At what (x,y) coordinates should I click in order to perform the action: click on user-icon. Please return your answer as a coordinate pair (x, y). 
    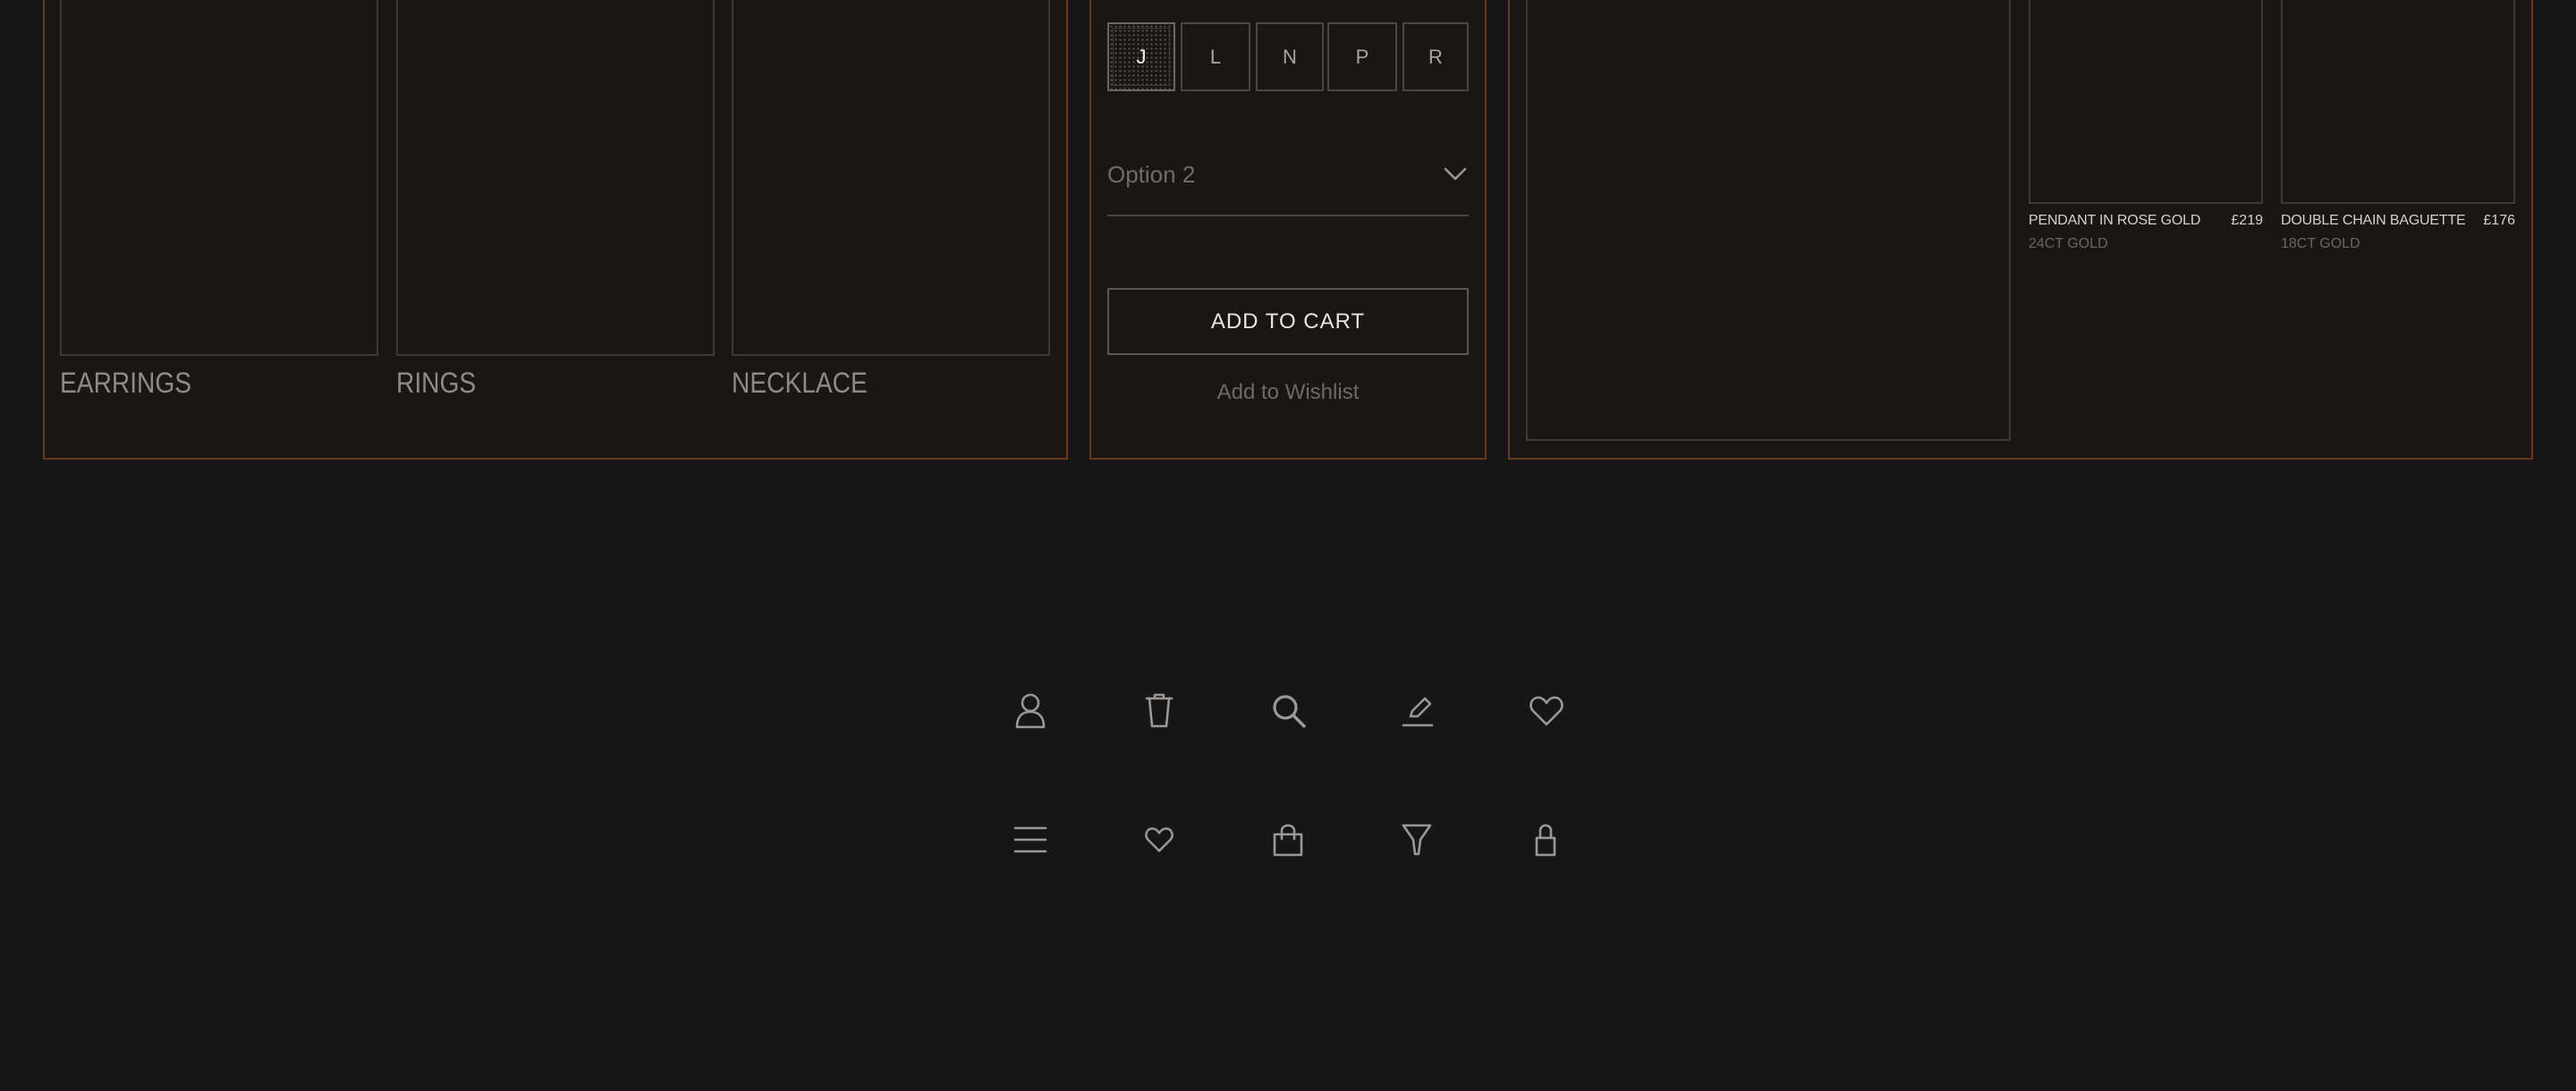
    Looking at the image, I should click on (1030, 710).